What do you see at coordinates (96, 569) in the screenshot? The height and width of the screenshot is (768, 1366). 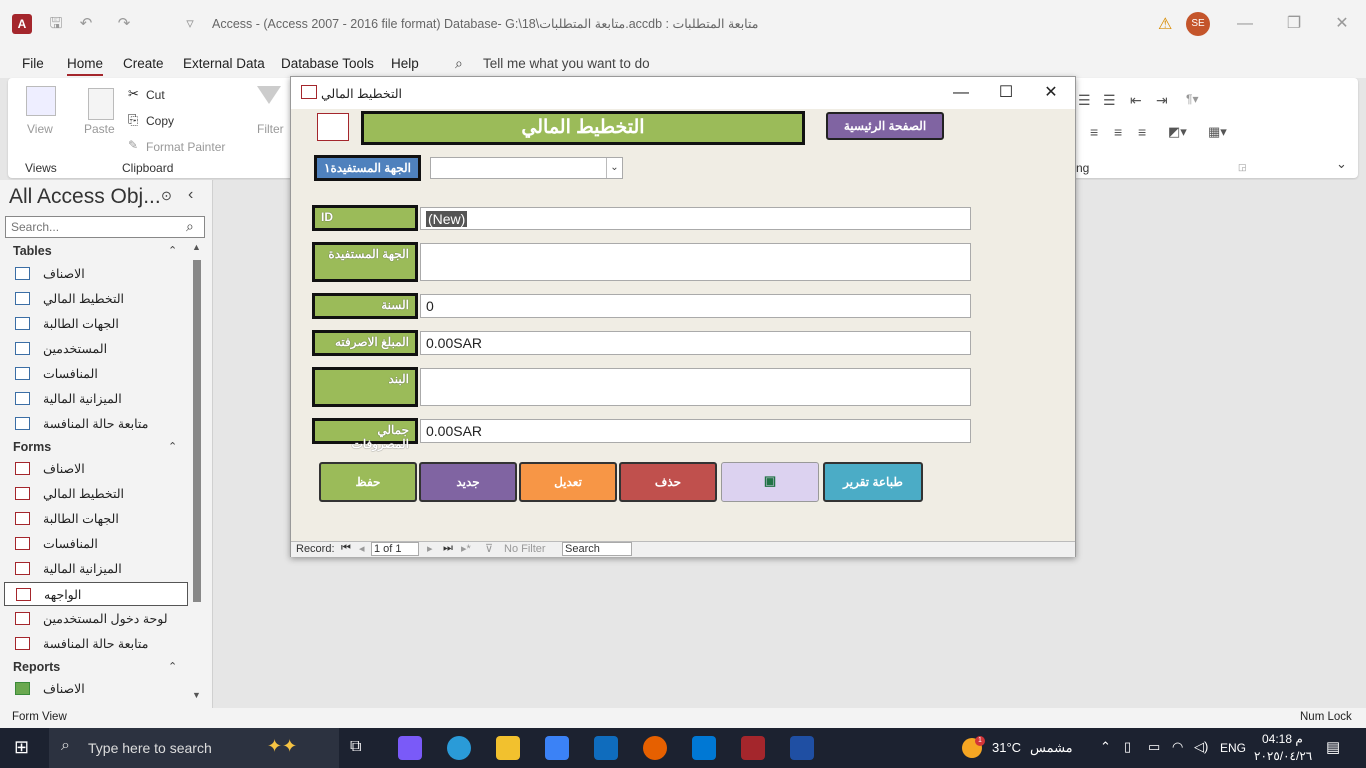 I see `form-item: الميزانية المالية` at bounding box center [96, 569].